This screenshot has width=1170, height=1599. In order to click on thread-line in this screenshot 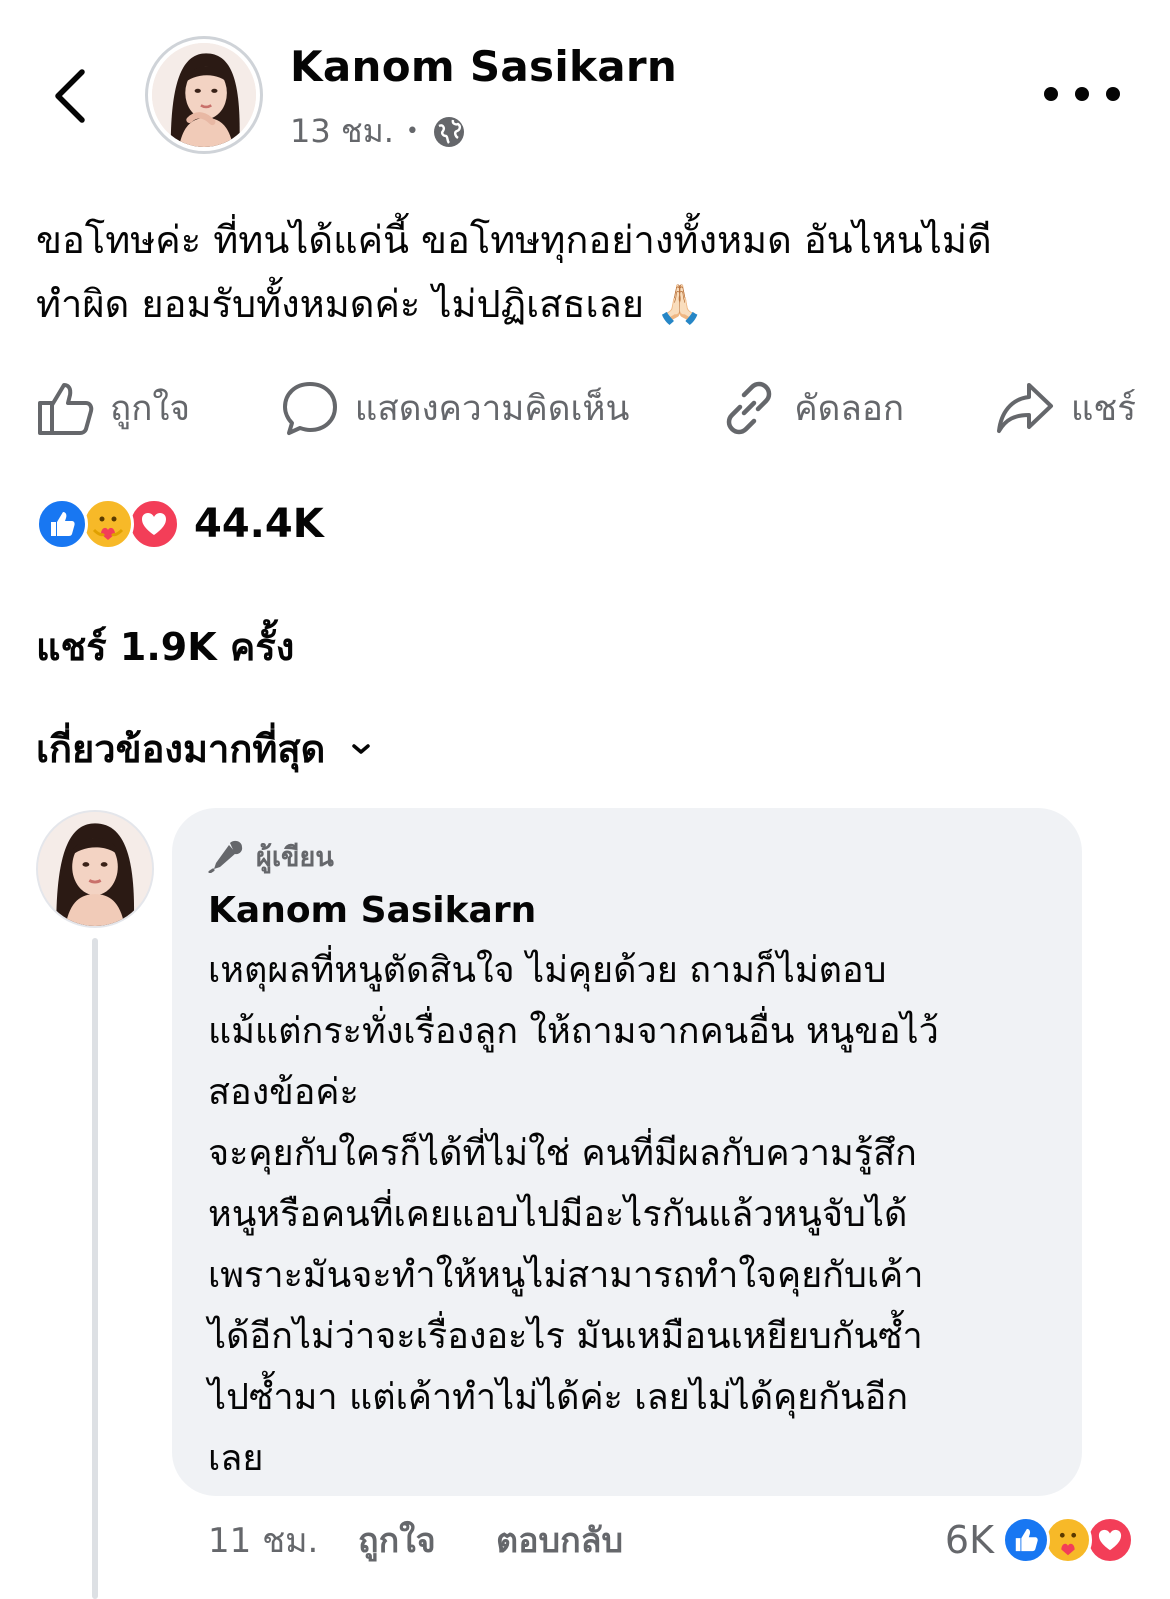, I will do `click(95, 1268)`.